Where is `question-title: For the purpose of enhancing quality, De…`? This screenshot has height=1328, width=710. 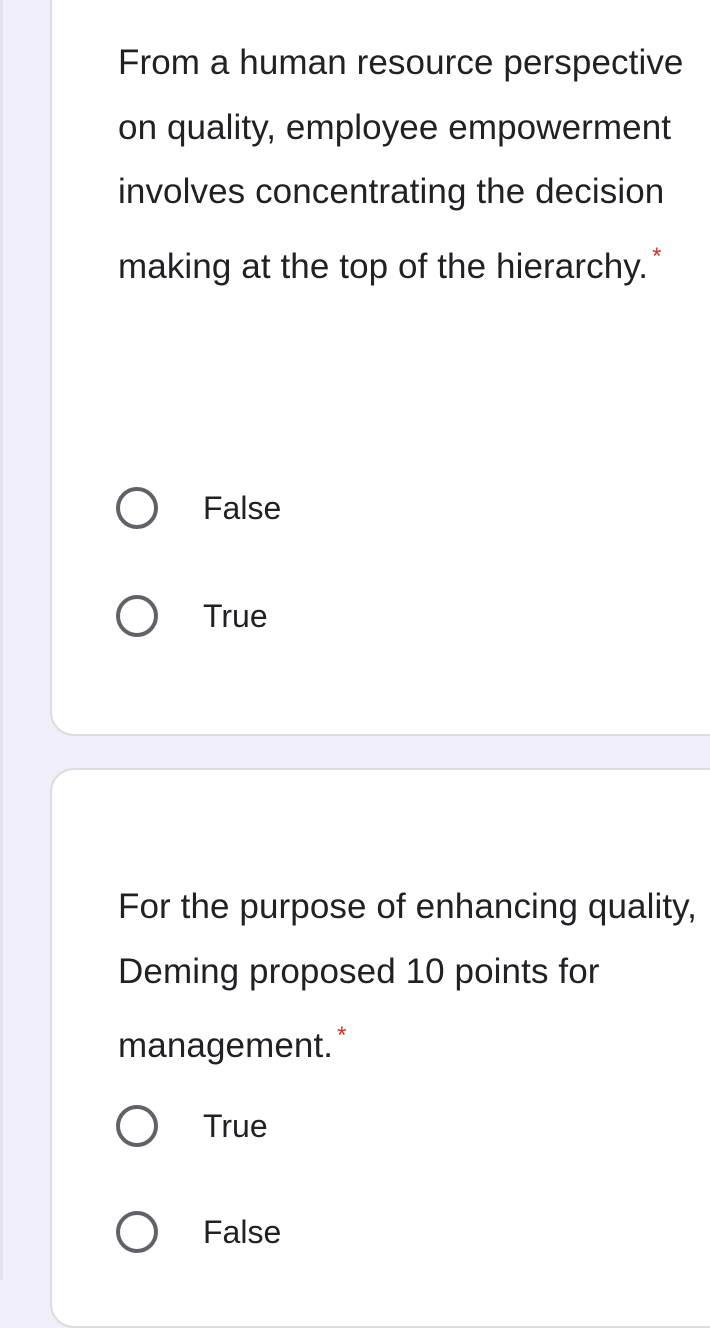
question-title: For the purpose of enhancing quality, De… is located at coordinates (408, 977).